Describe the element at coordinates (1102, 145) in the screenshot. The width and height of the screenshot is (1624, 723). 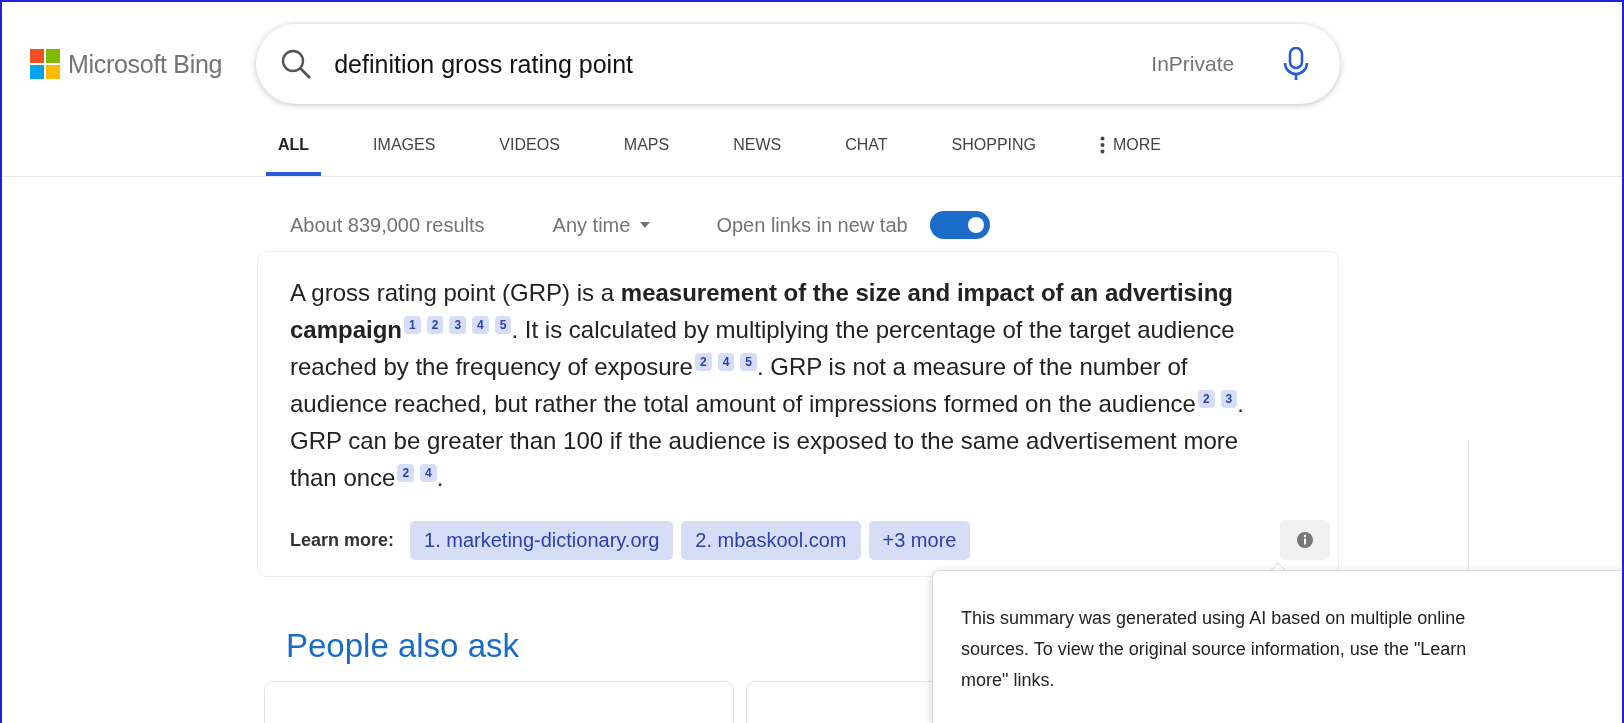
I see `more-dots-icon` at that location.